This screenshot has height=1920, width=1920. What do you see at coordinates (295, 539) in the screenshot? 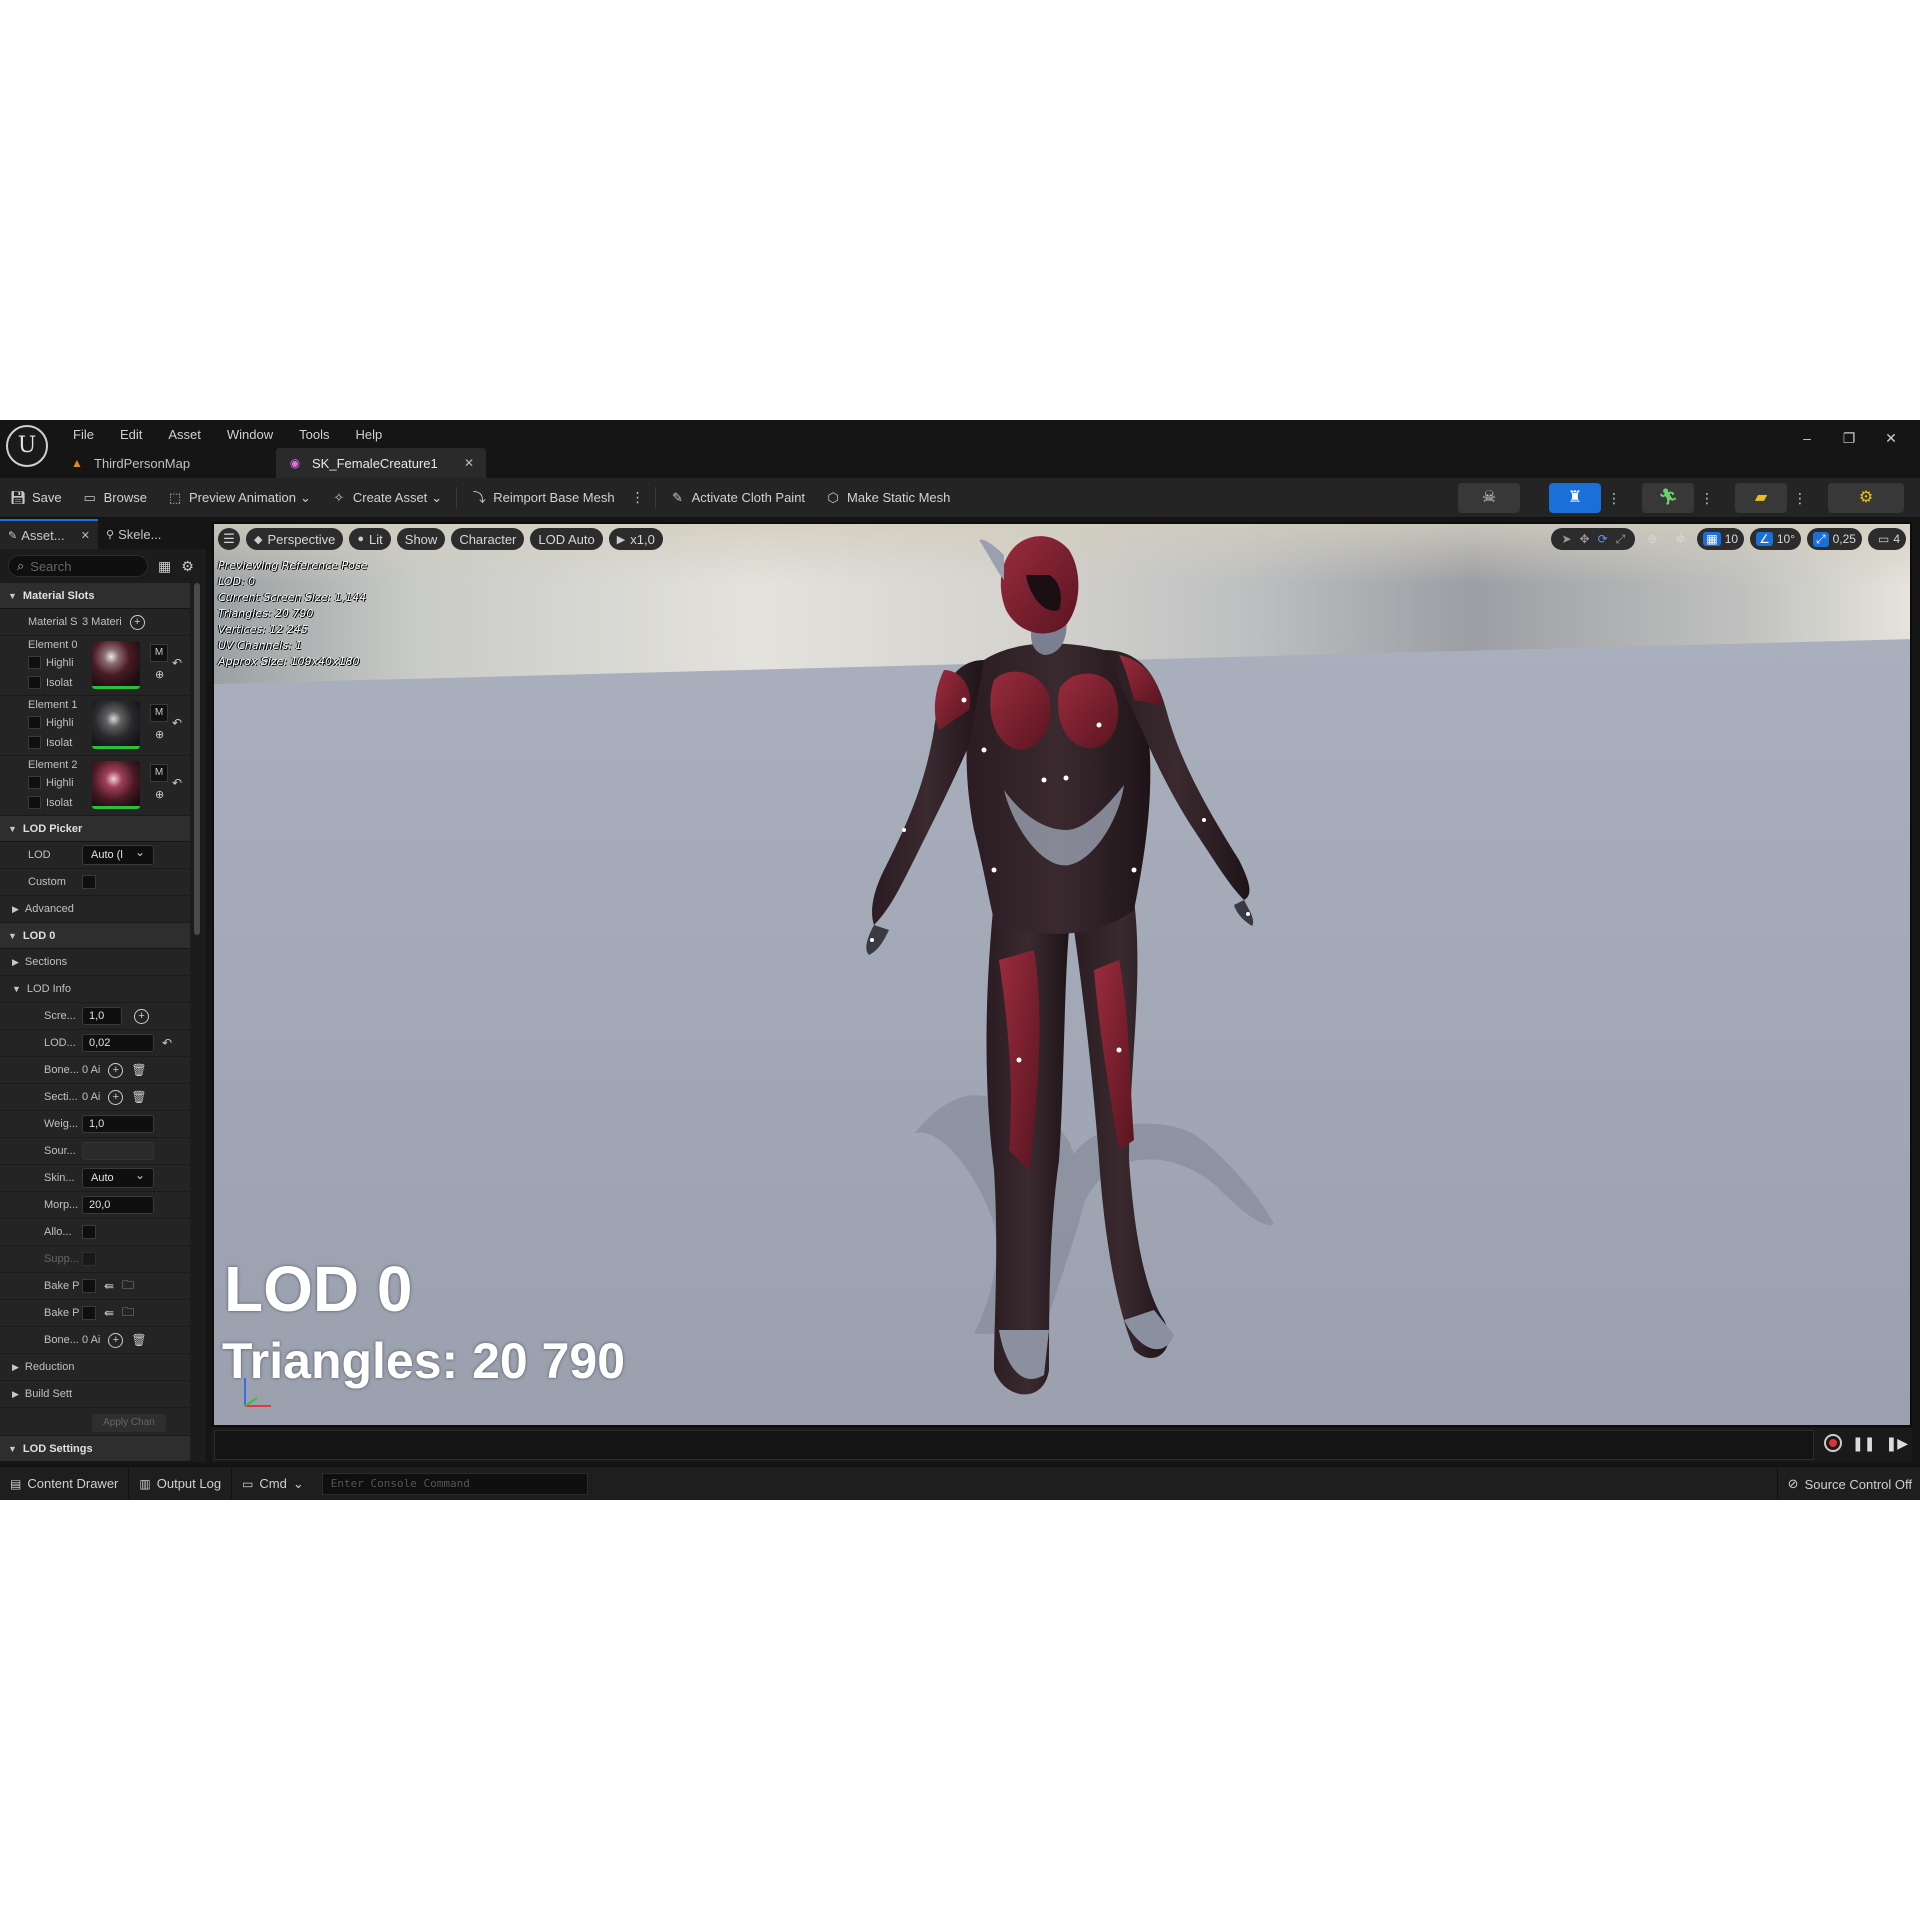
I see `perspective-button: ◆ Perspective` at bounding box center [295, 539].